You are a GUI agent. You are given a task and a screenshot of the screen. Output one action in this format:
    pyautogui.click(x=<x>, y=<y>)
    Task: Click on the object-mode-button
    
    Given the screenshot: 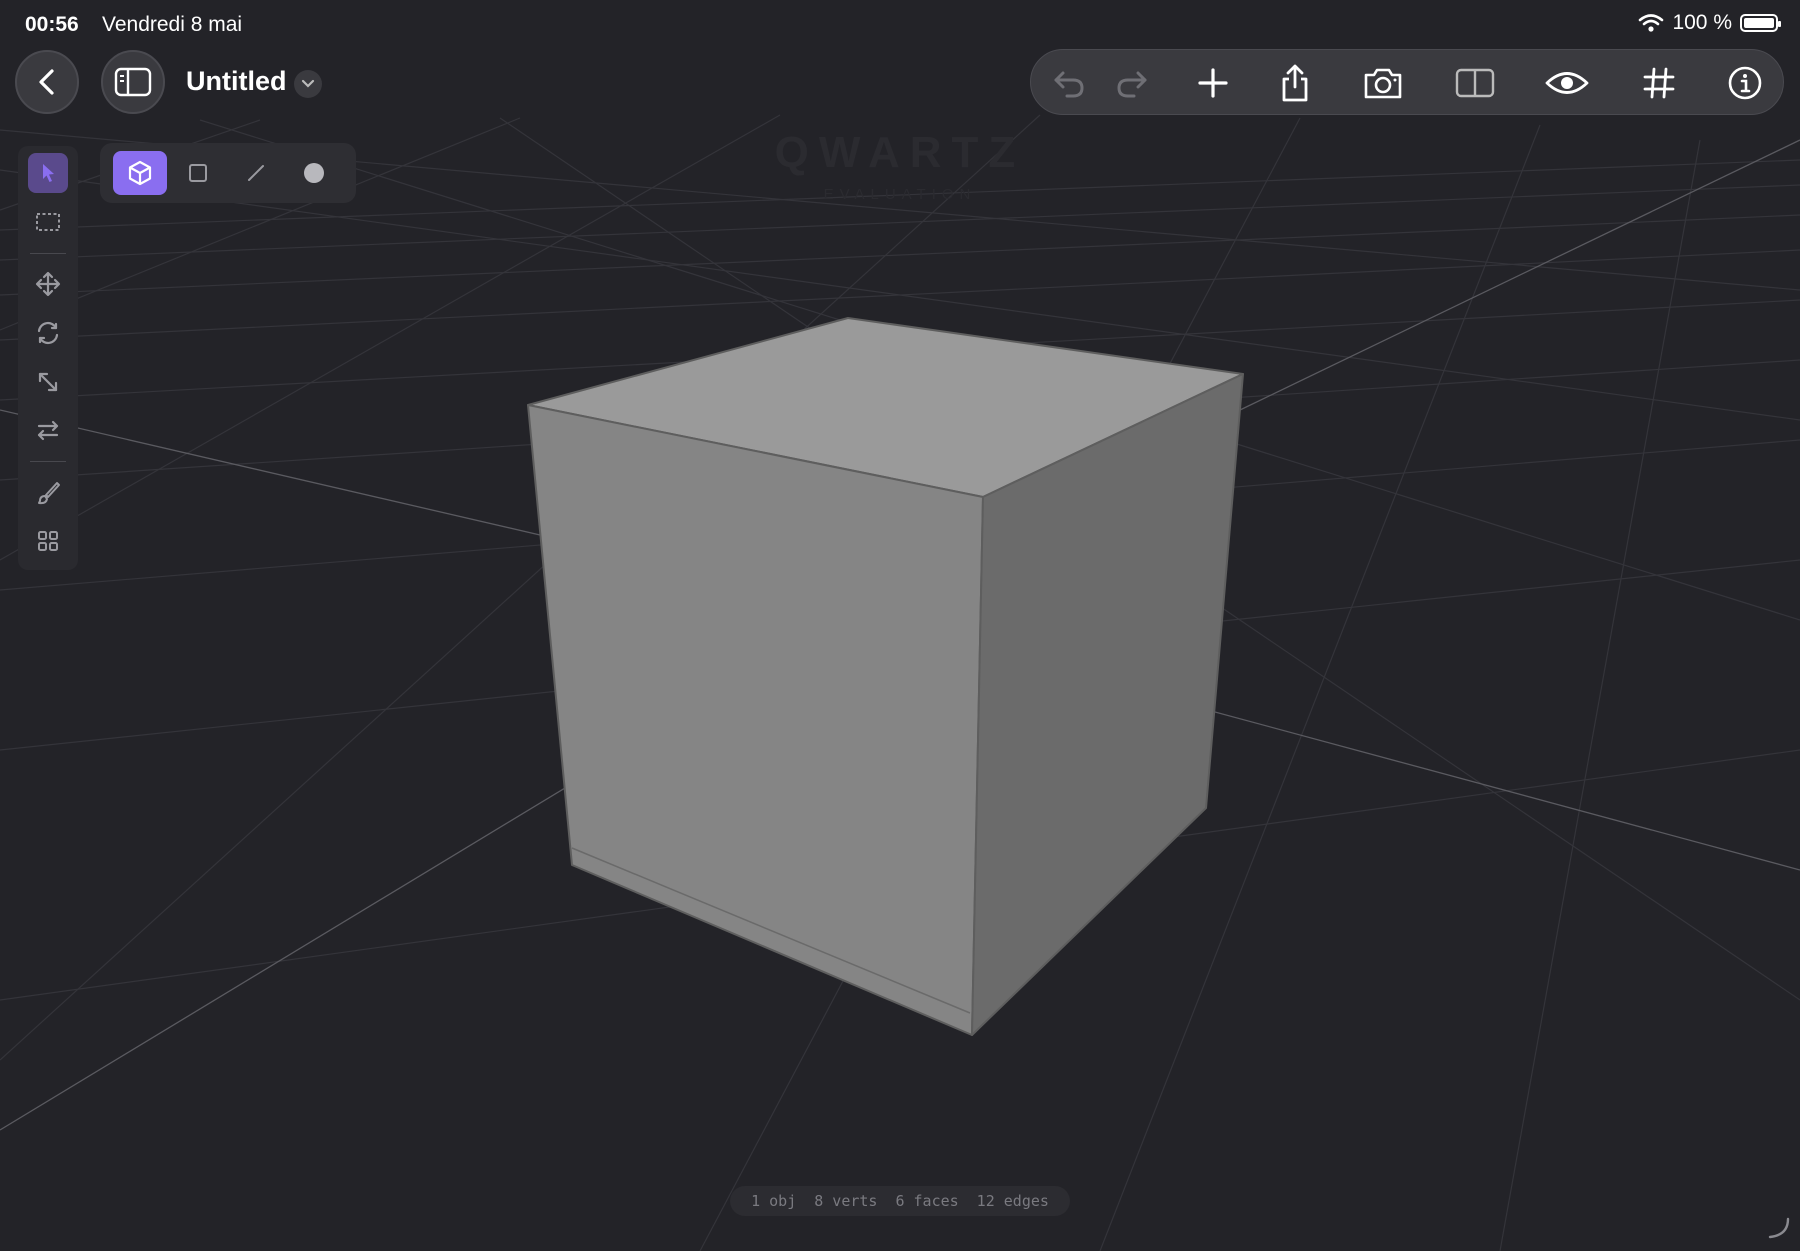 What is the action you would take?
    pyautogui.click(x=140, y=173)
    